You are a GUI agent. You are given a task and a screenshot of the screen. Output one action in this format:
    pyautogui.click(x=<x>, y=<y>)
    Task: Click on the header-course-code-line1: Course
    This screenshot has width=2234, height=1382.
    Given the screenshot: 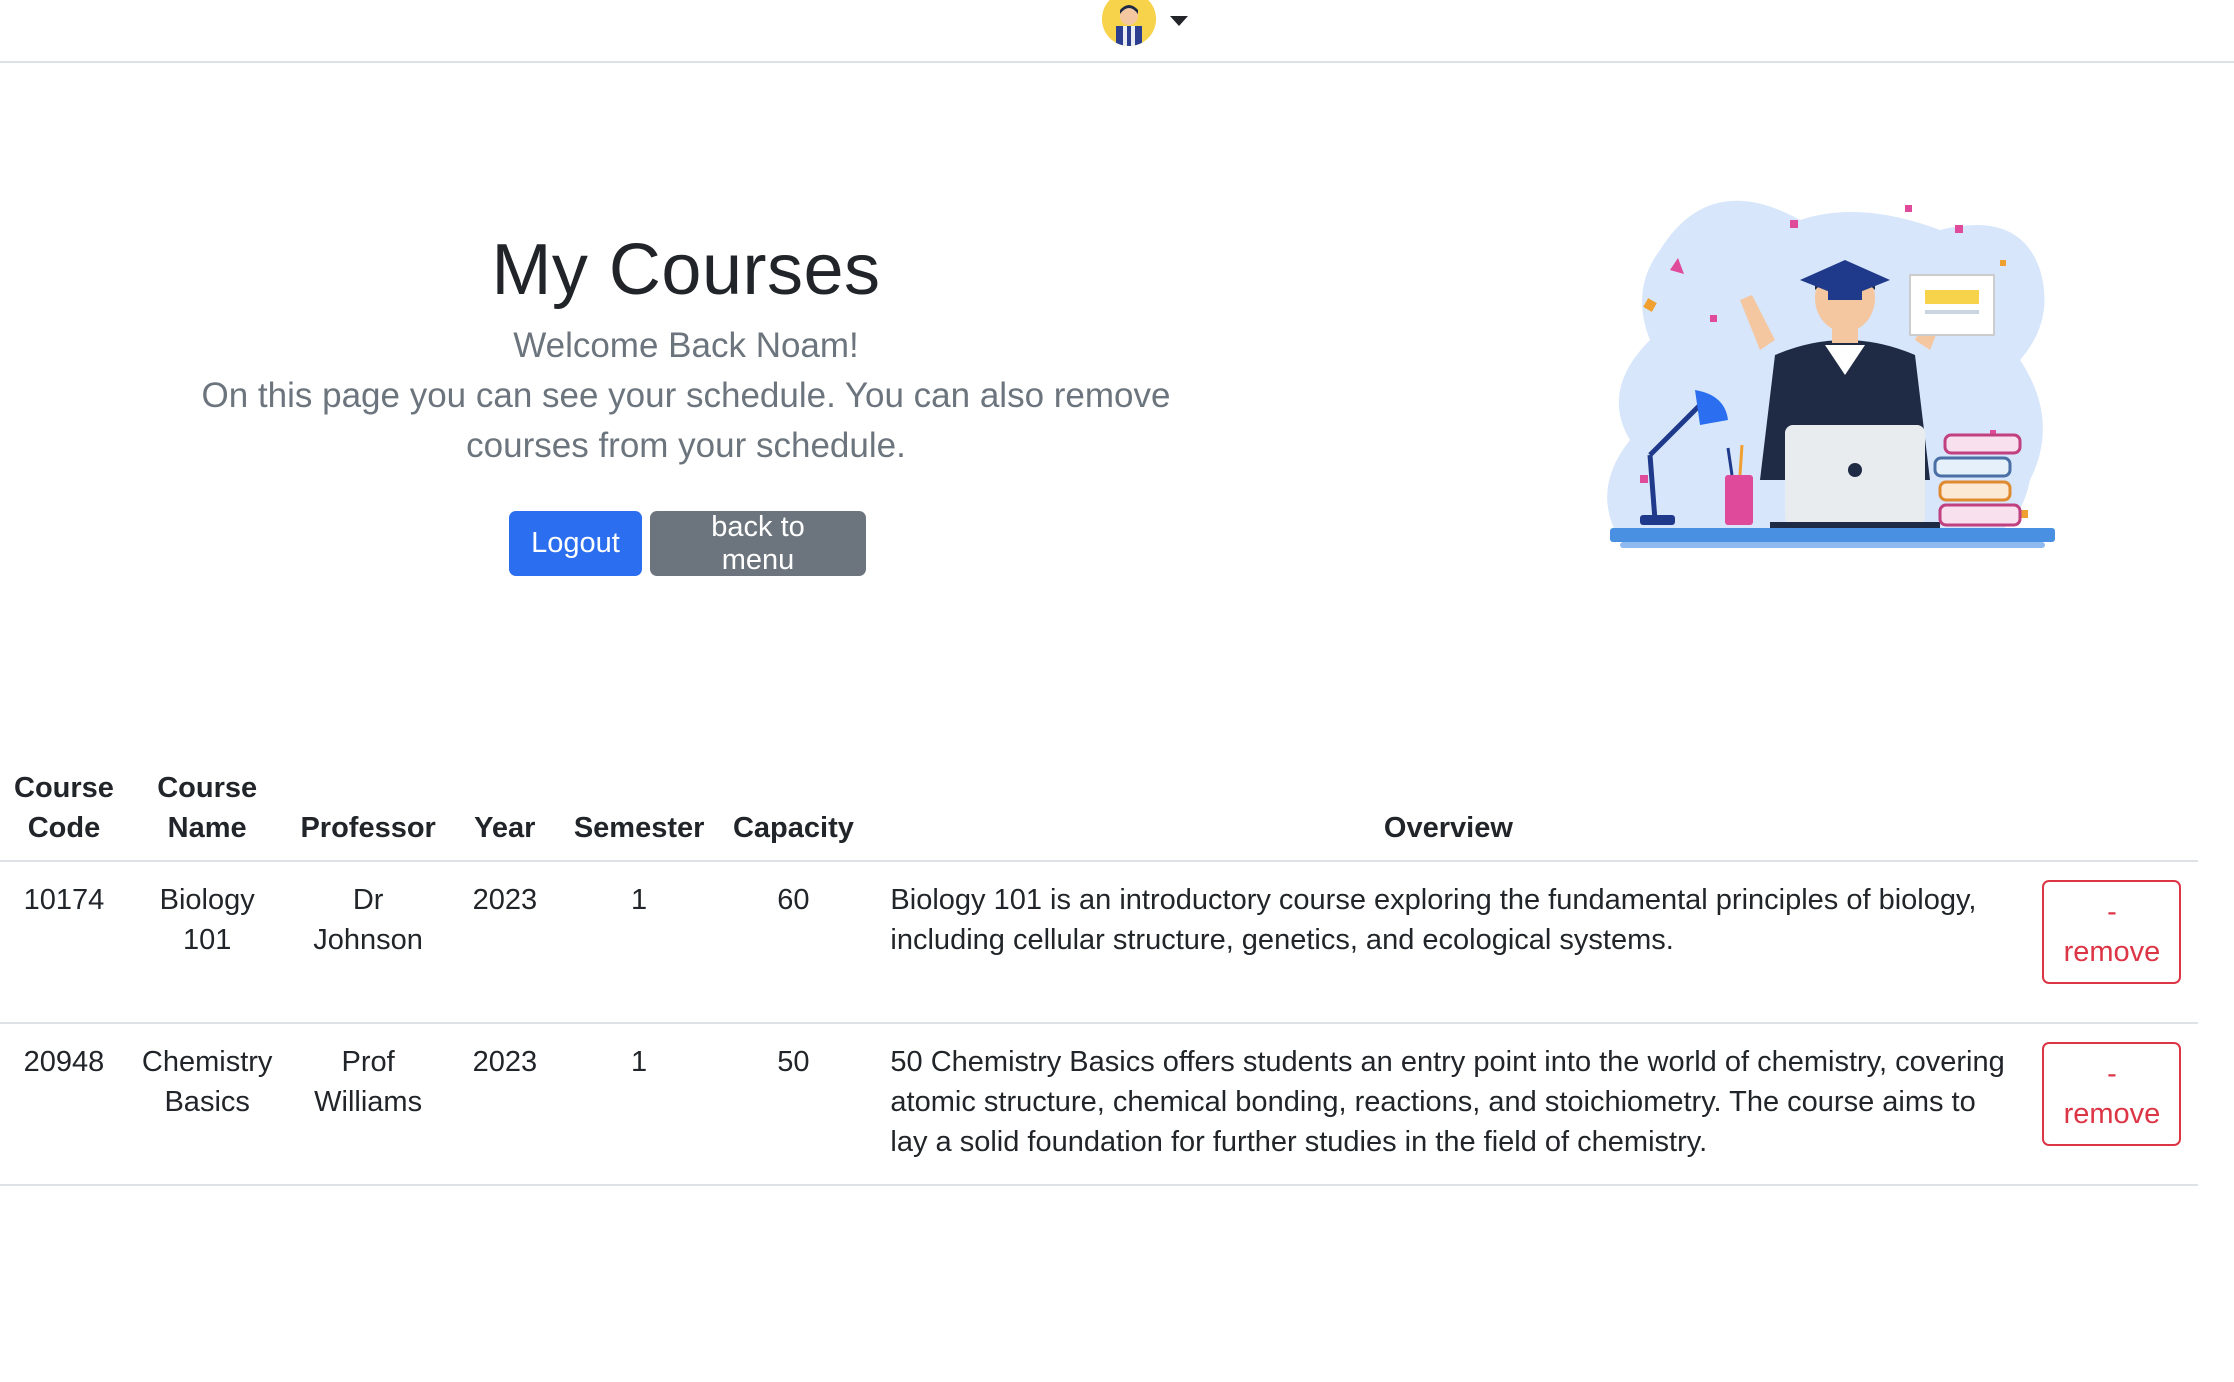 What is the action you would take?
    pyautogui.click(x=64, y=788)
    